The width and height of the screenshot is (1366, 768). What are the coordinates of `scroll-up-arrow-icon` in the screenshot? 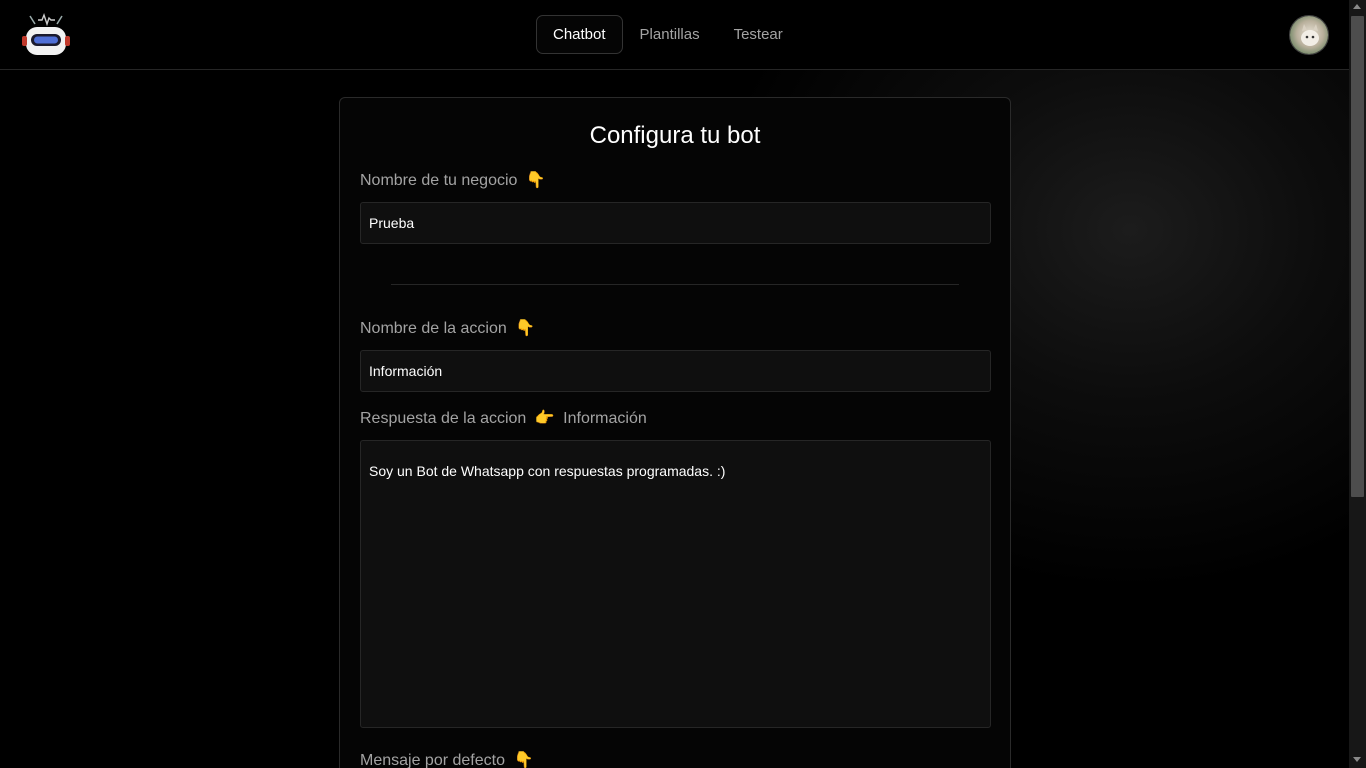 It's located at (1357, 6).